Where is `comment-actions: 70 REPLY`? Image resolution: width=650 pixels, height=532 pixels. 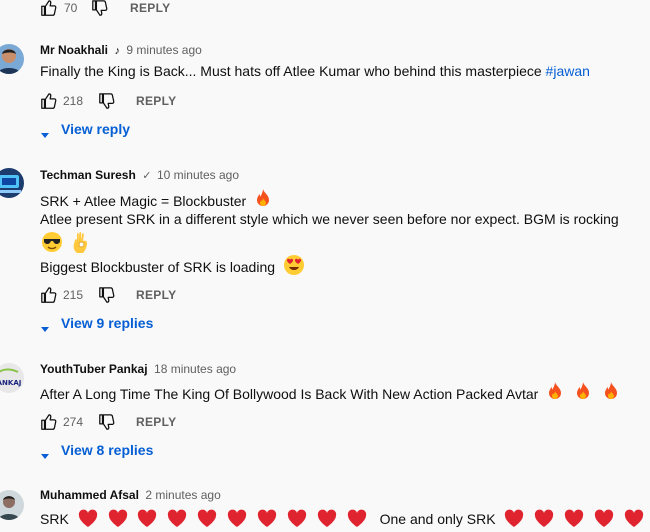
comment-actions: 70 REPLY is located at coordinates (140, 9).